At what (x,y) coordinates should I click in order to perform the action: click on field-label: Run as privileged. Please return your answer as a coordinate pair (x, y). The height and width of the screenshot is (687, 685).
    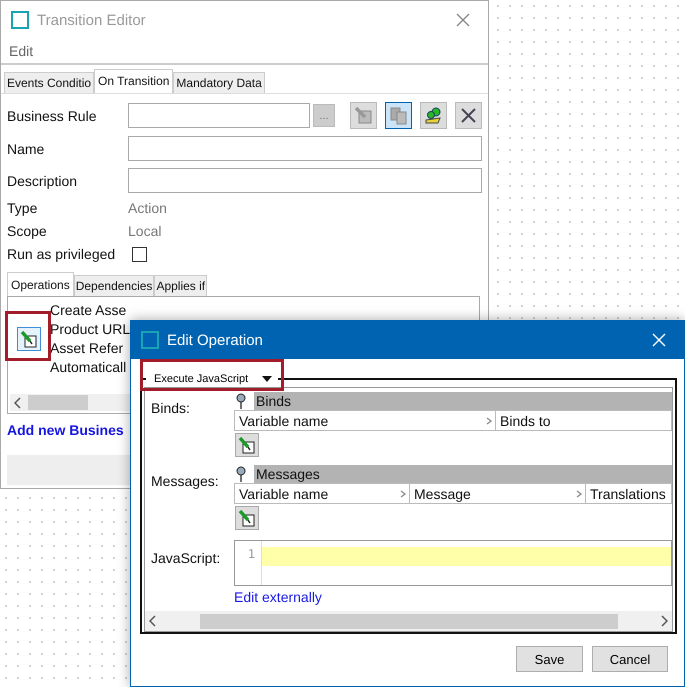
    Looking at the image, I should click on (61, 254).